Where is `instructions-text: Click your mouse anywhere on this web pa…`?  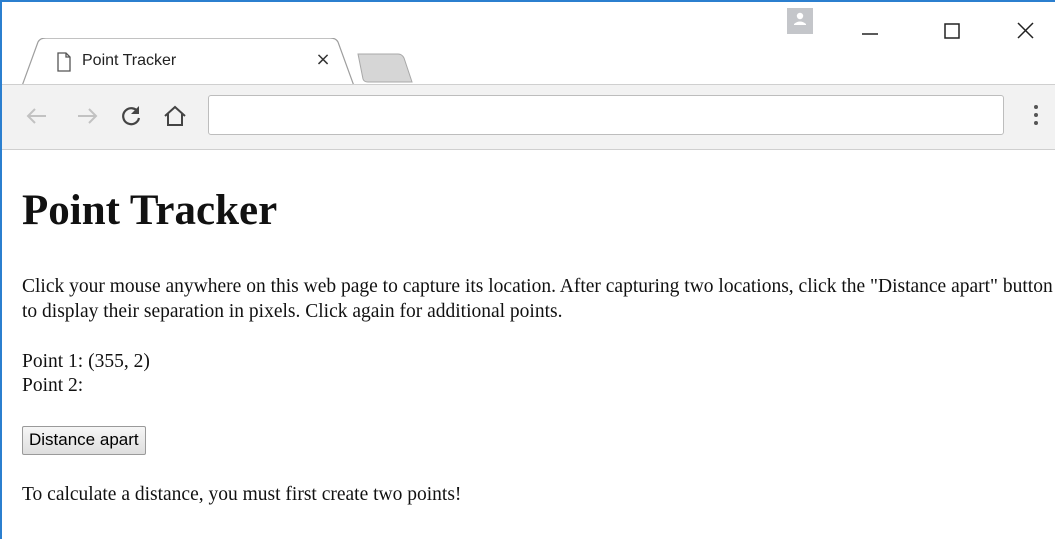
instructions-text: Click your mouse anywhere on this web pa… is located at coordinates (537, 299).